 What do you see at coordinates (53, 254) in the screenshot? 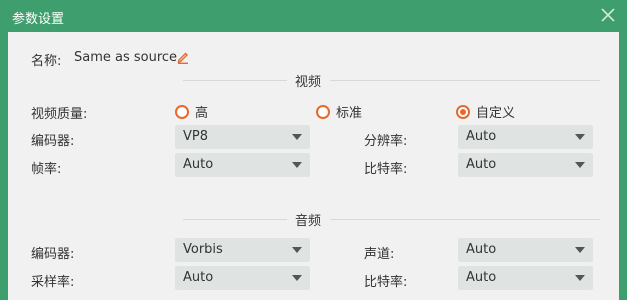
I see `audio-encoder-label: 编码器:` at bounding box center [53, 254].